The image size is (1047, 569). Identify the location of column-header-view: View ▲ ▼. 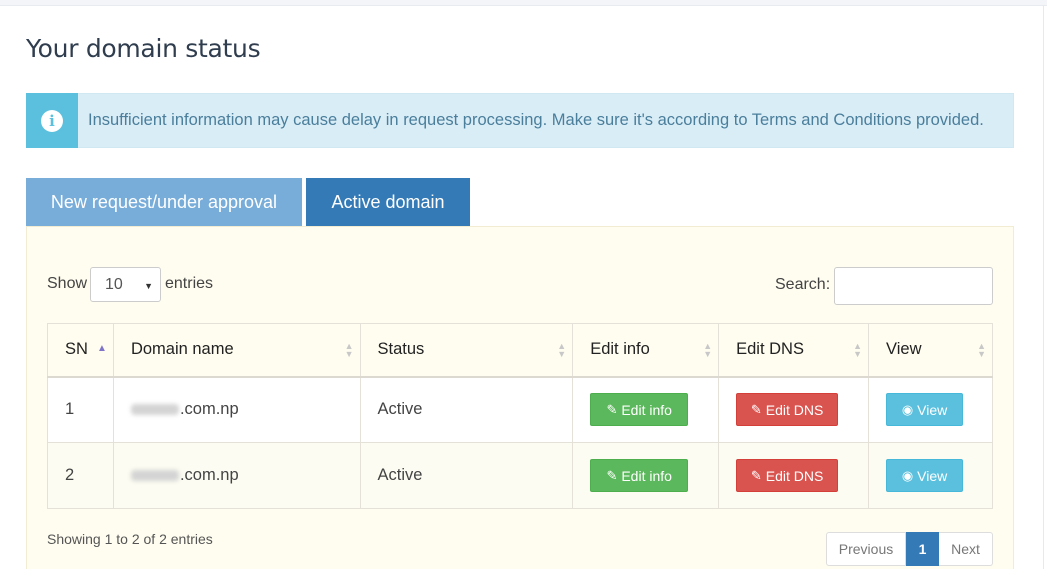
(930, 350).